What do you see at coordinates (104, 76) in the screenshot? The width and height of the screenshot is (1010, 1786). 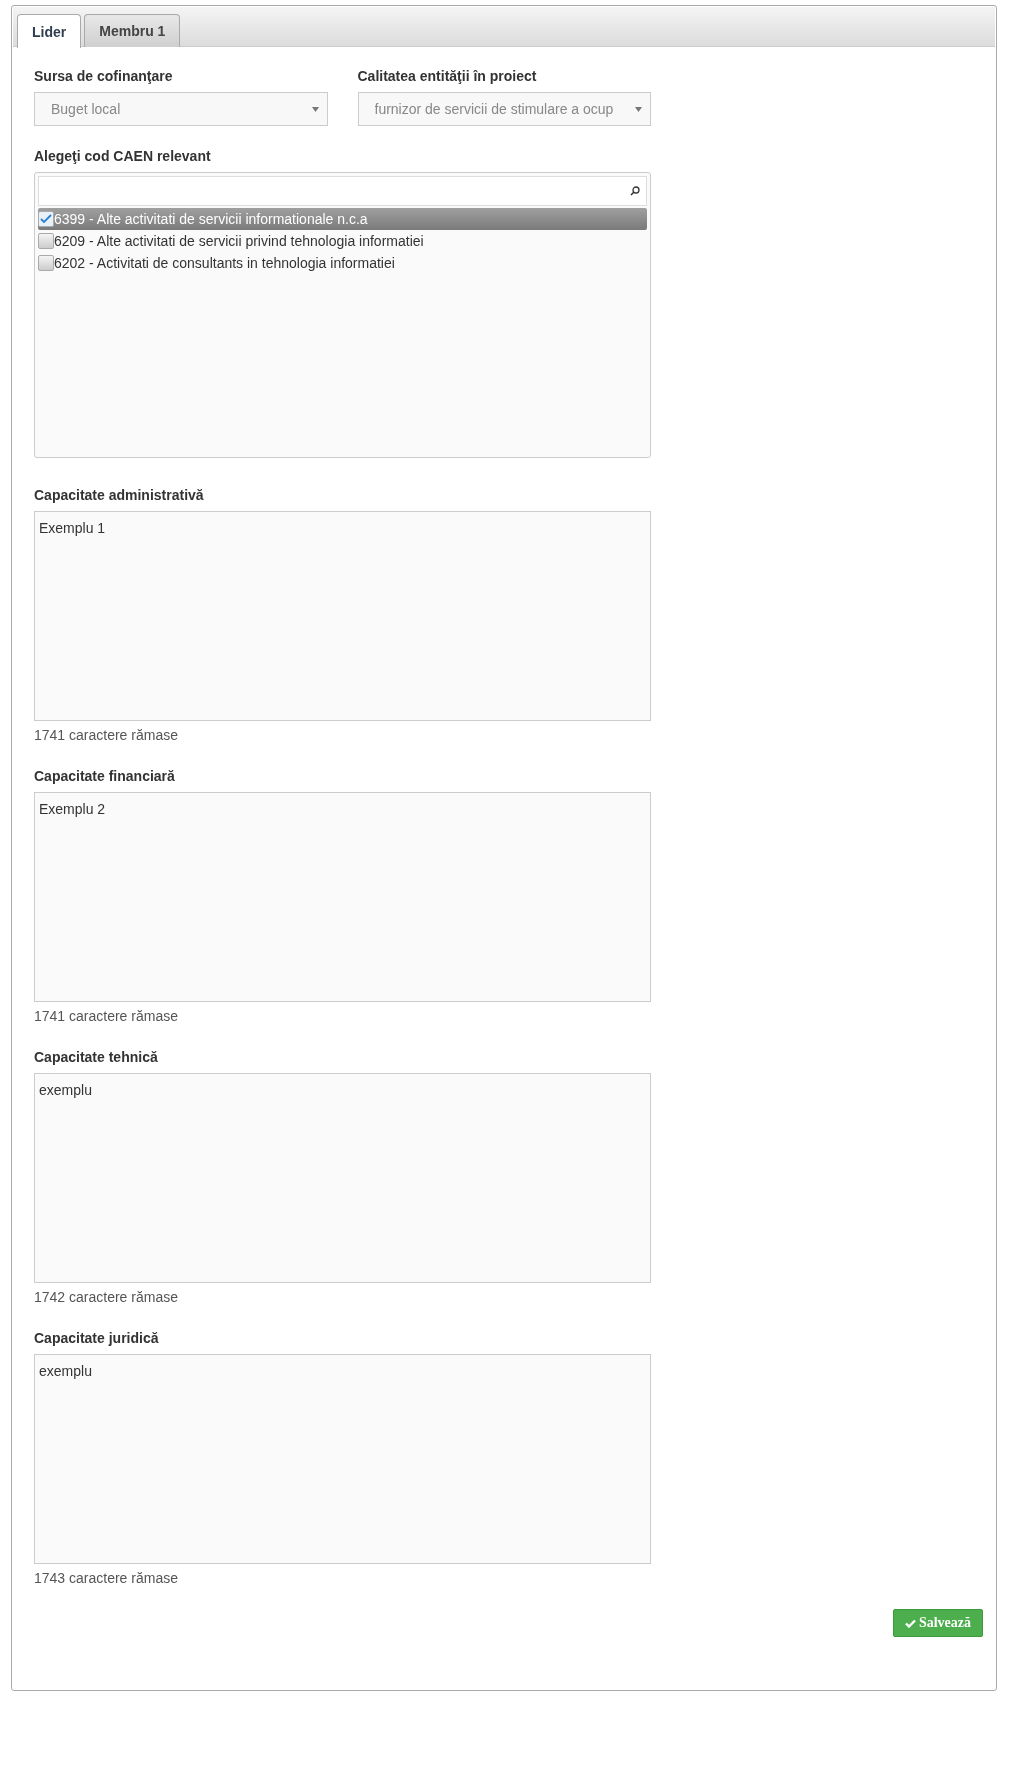 I see `field-label: Sursa de cofinanţare` at bounding box center [104, 76].